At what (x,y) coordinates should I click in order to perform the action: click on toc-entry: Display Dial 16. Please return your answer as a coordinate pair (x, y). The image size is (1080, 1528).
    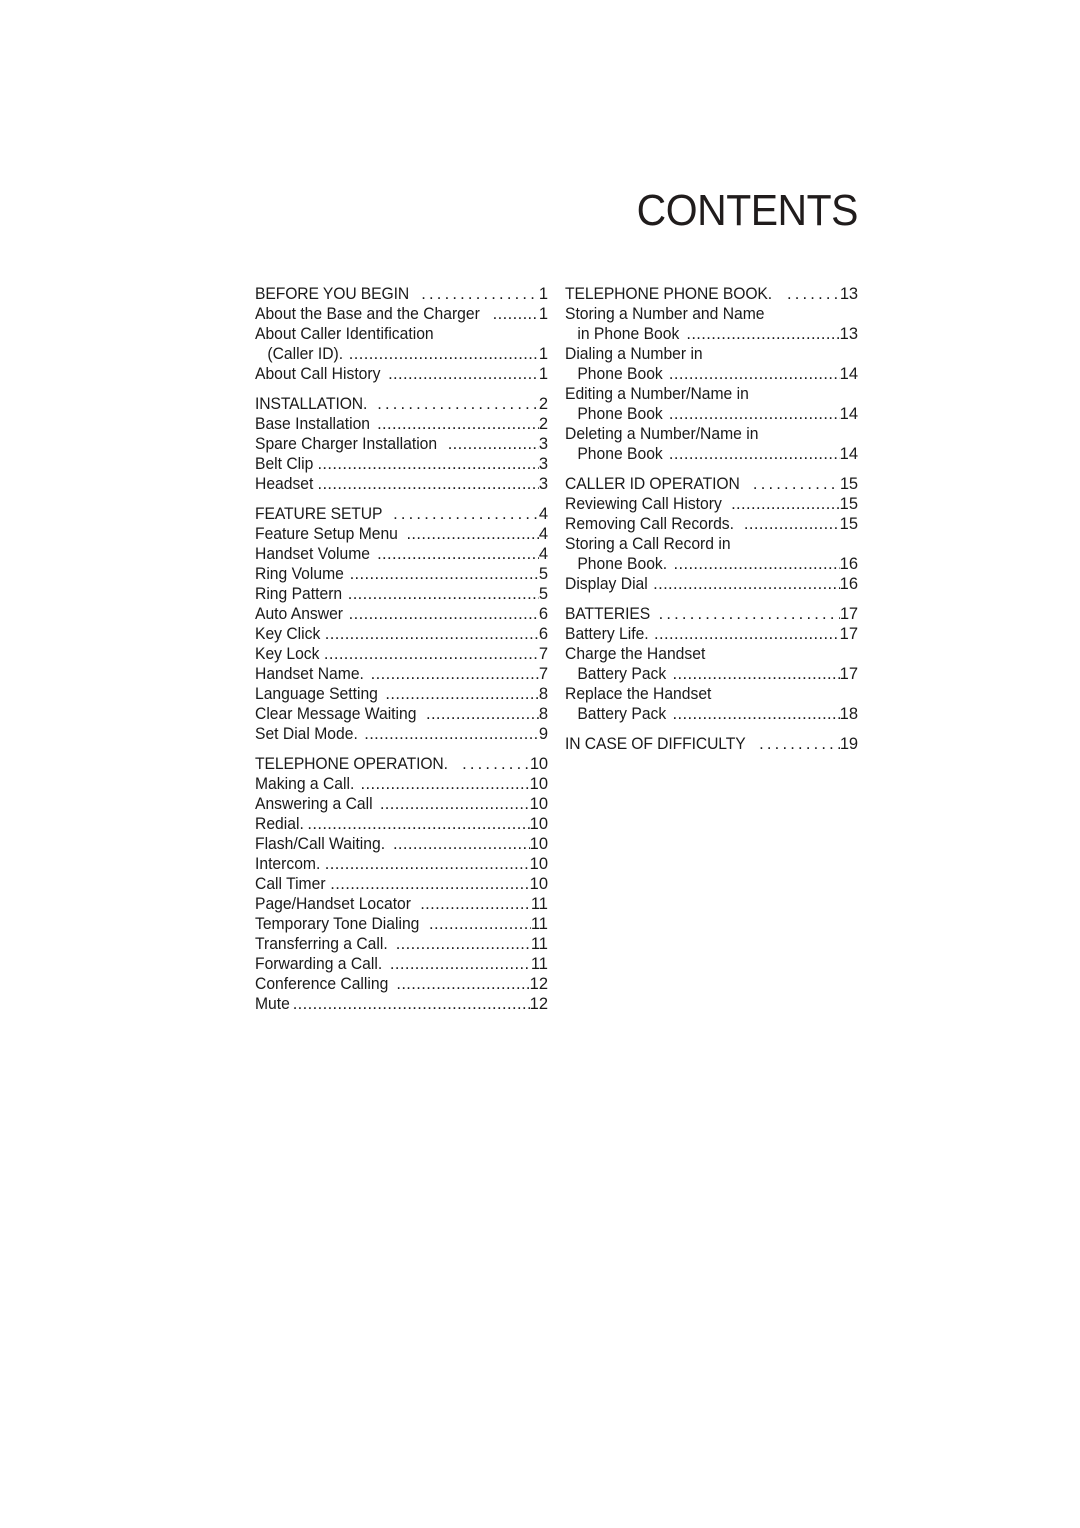
    Looking at the image, I should click on (711, 584).